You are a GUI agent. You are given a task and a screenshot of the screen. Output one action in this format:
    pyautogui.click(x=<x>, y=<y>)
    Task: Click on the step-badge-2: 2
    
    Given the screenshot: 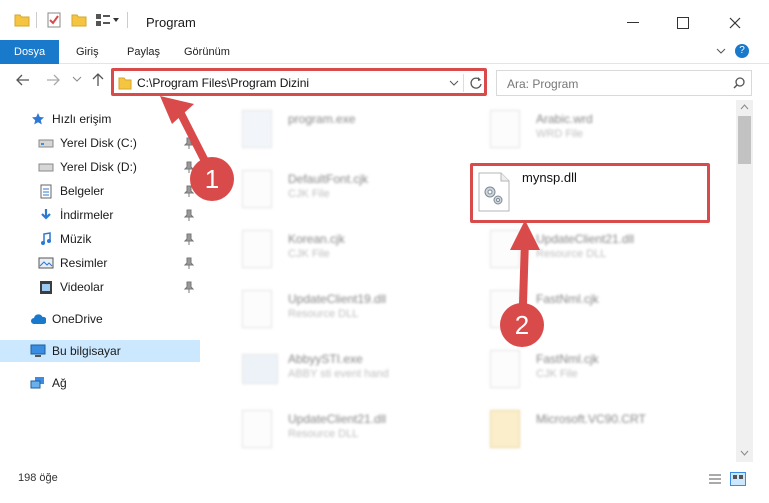 What is the action you would take?
    pyautogui.click(x=522, y=325)
    